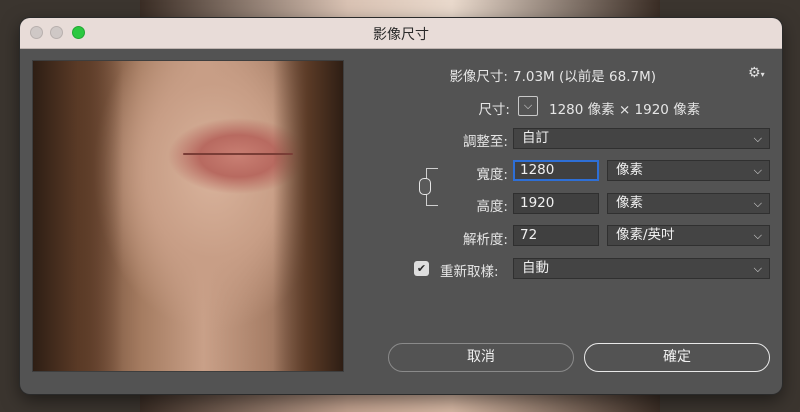  I want to click on height-label: 高度:, so click(492, 207).